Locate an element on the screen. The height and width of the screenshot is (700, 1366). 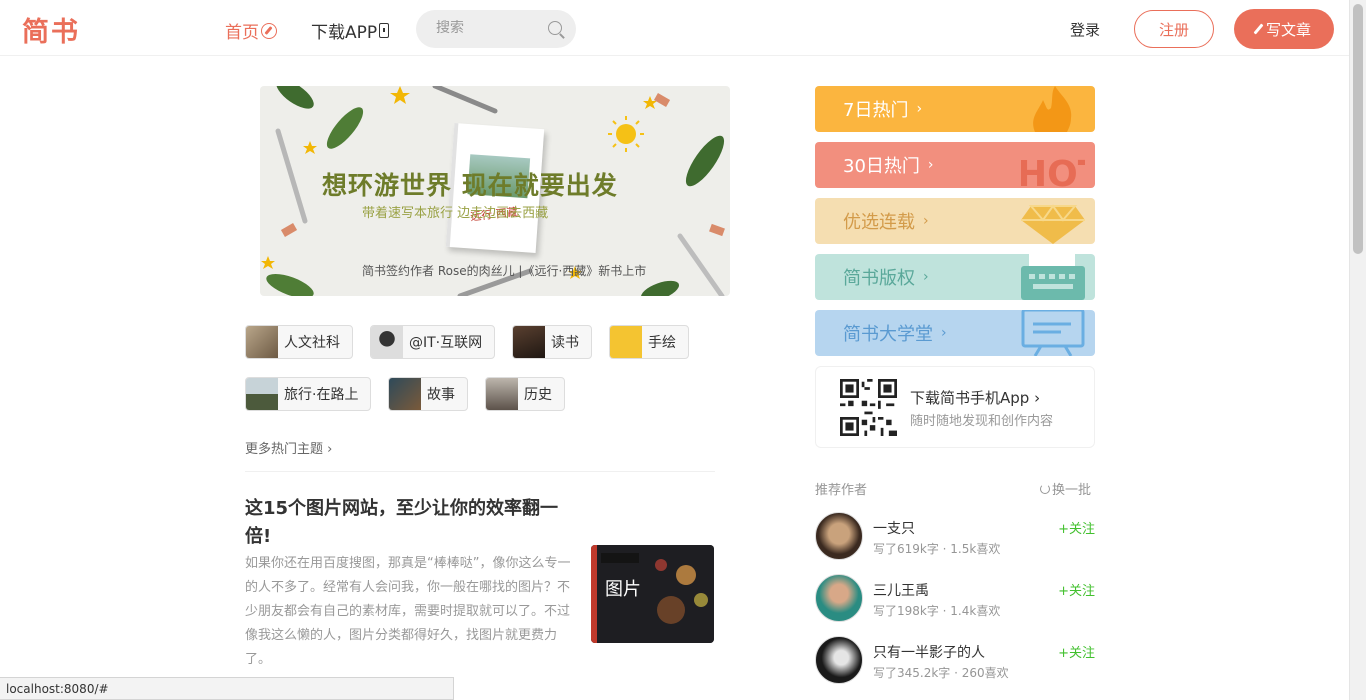
board-copyright: 简书版权 › is located at coordinates (955, 277).